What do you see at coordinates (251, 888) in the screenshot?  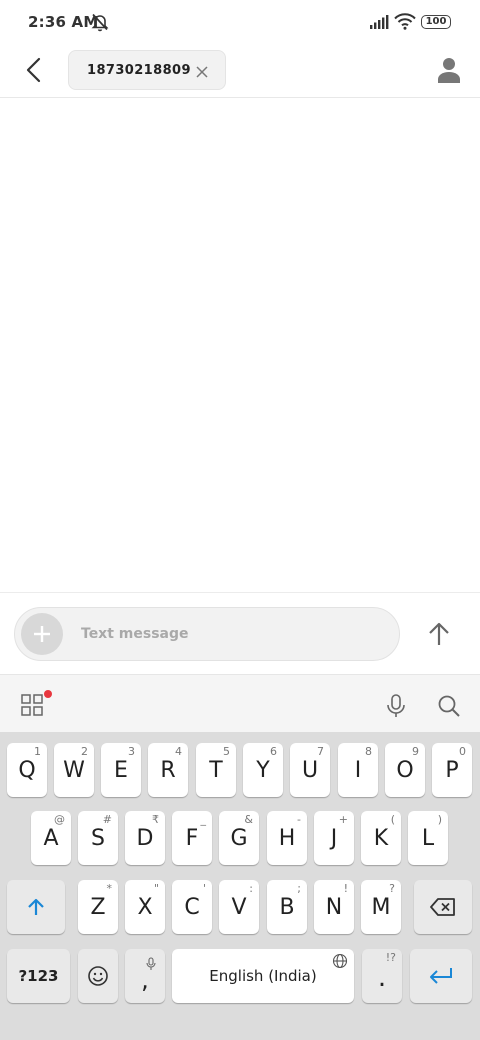 I see `key-hint: :` at bounding box center [251, 888].